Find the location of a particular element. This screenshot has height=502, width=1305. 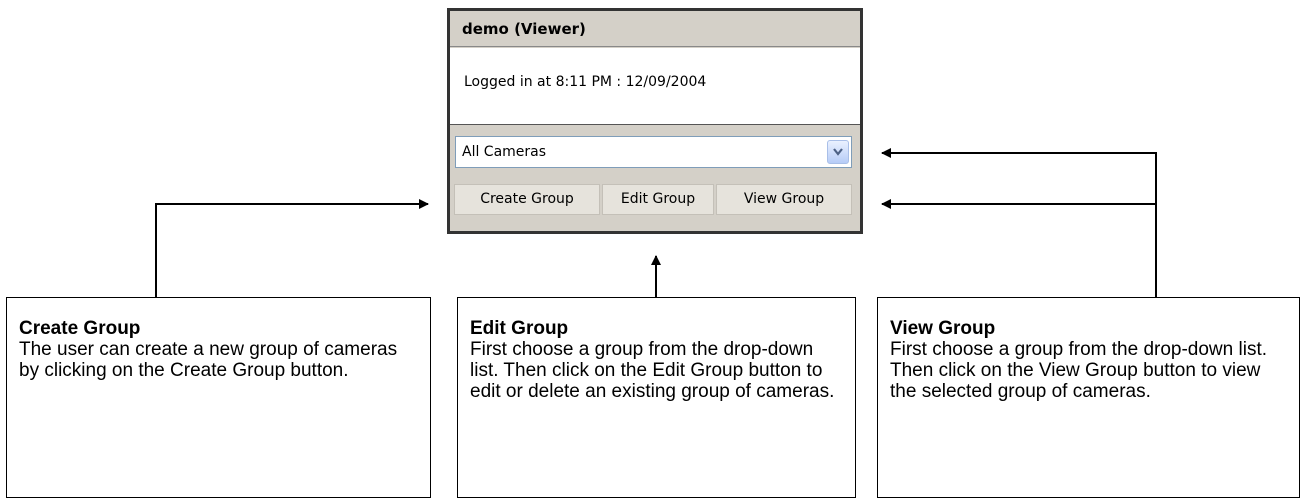

edit-group-callout-title: Edit Group is located at coordinates (519, 328).